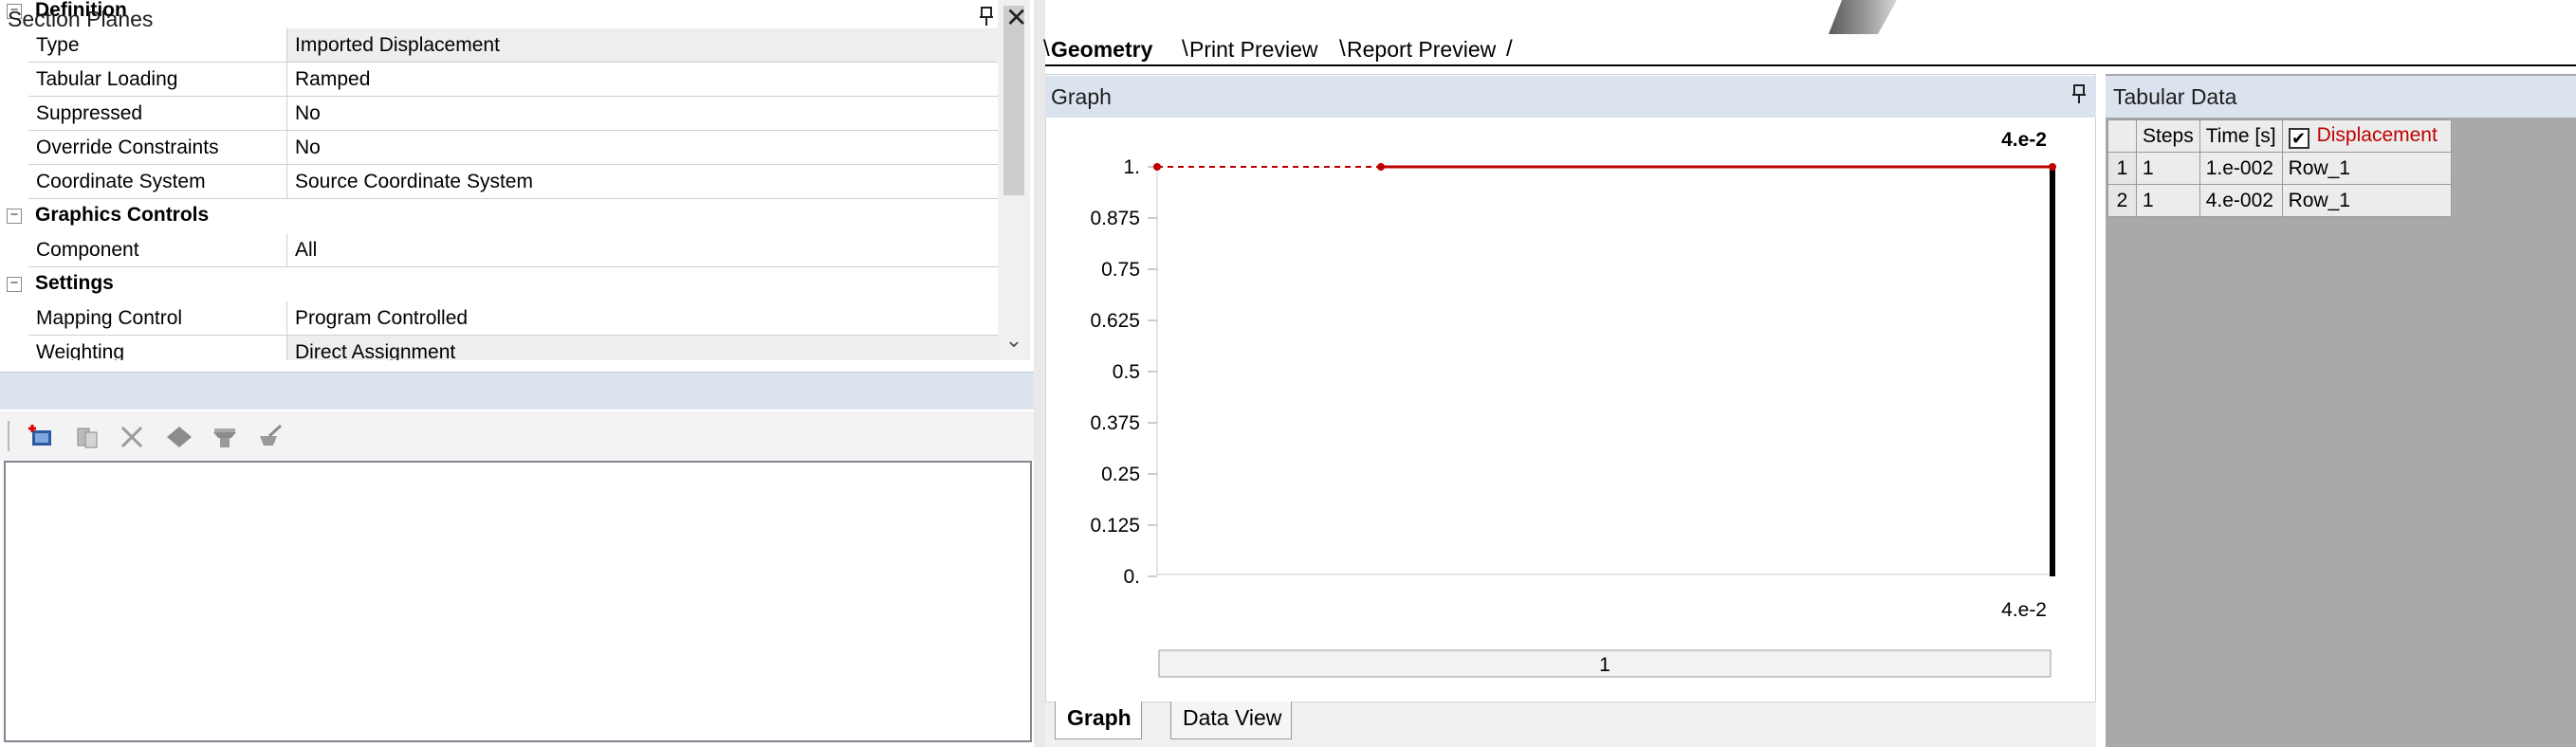 This screenshot has height=747, width=2576. Describe the element at coordinates (157, 182) in the screenshot. I see `property-name: Coordinate System` at that location.